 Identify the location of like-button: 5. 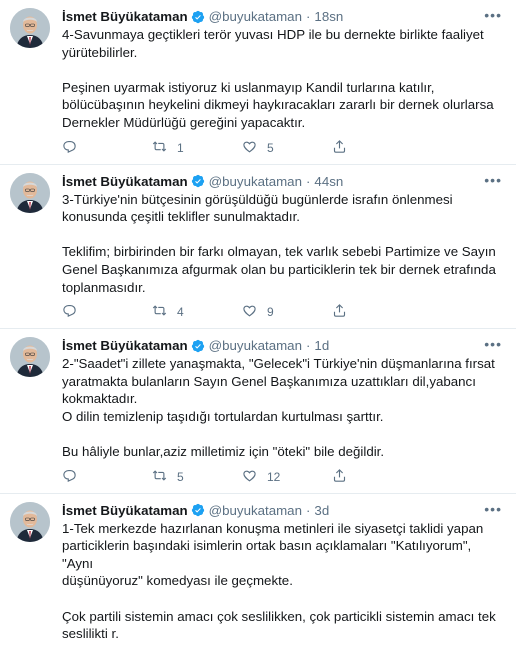
(287, 148).